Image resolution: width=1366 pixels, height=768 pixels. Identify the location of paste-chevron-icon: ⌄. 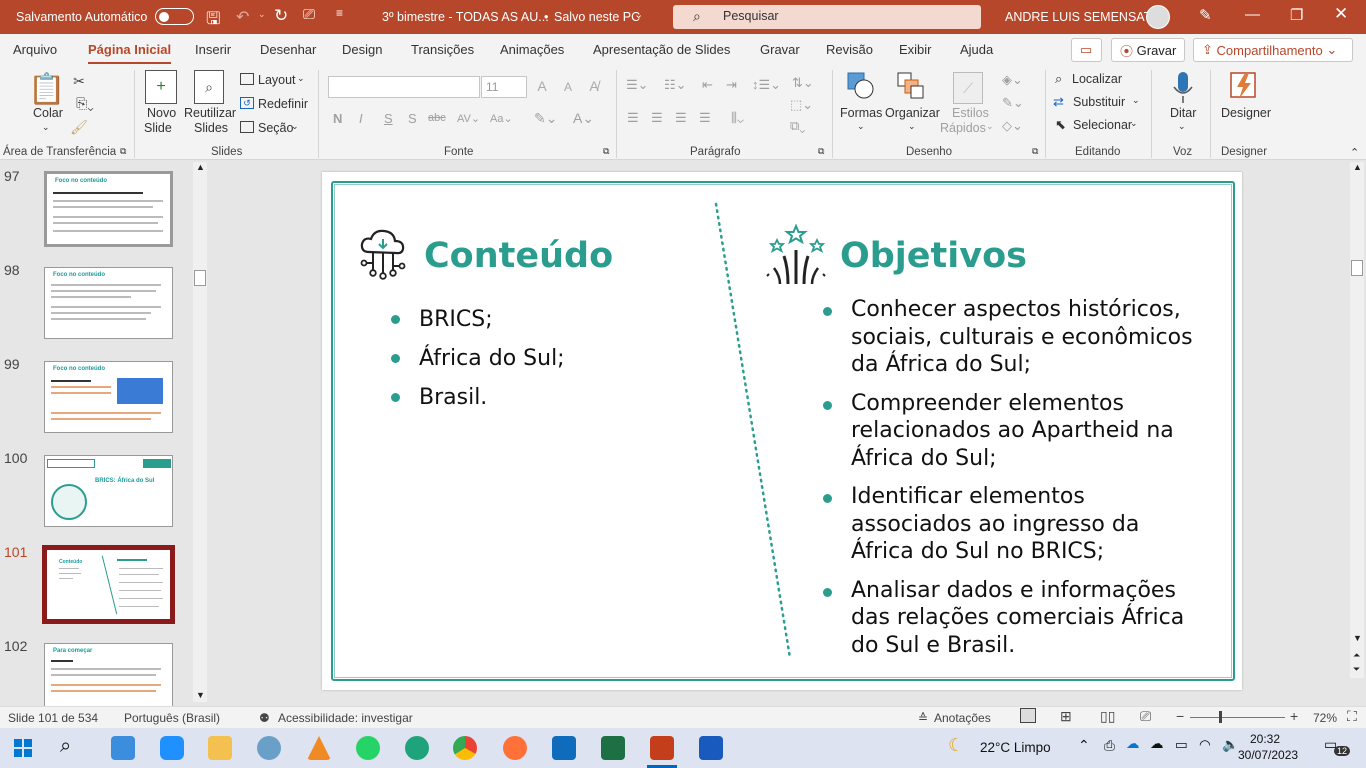
(46, 127).